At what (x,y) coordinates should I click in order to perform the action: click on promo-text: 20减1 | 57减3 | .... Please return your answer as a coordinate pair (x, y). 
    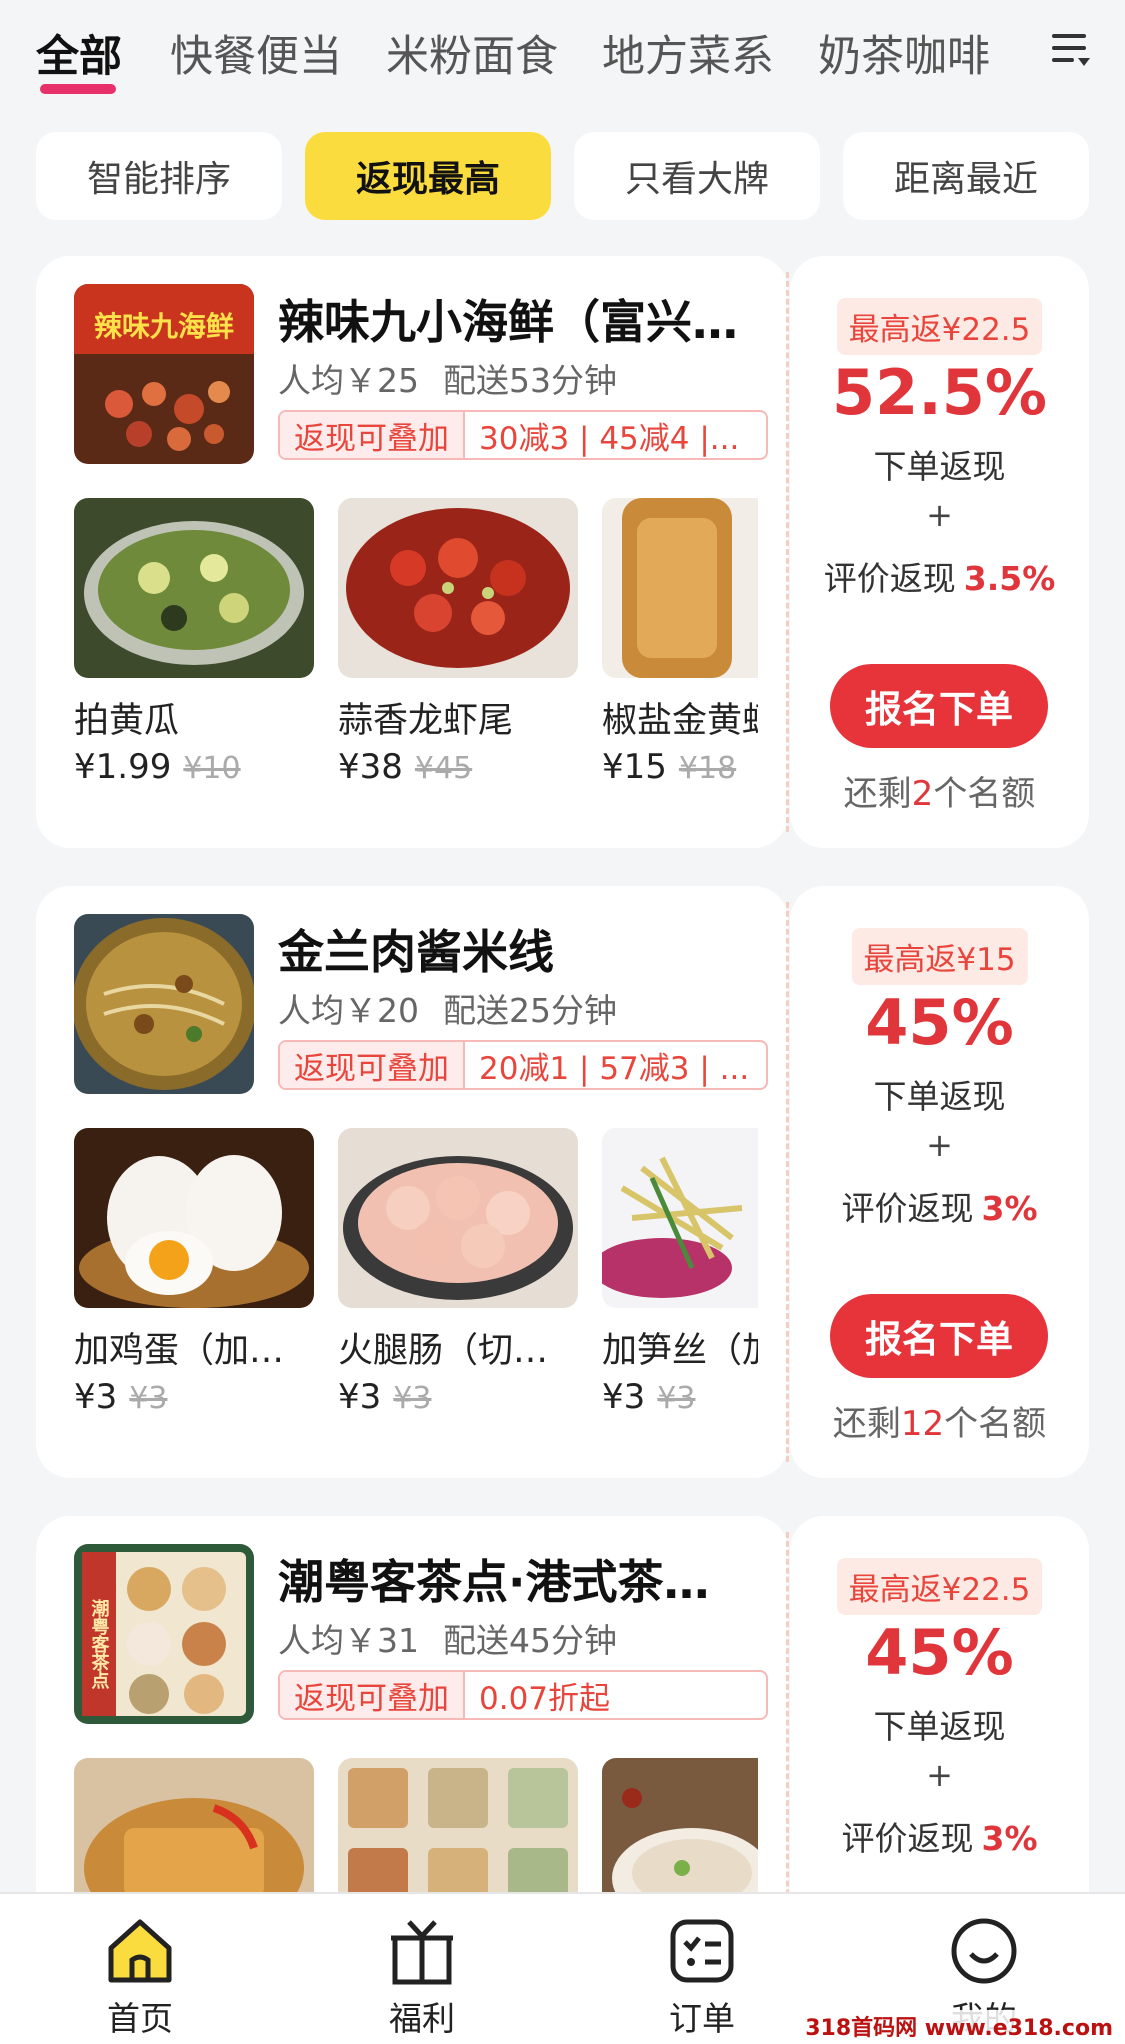
    Looking at the image, I should click on (614, 1068).